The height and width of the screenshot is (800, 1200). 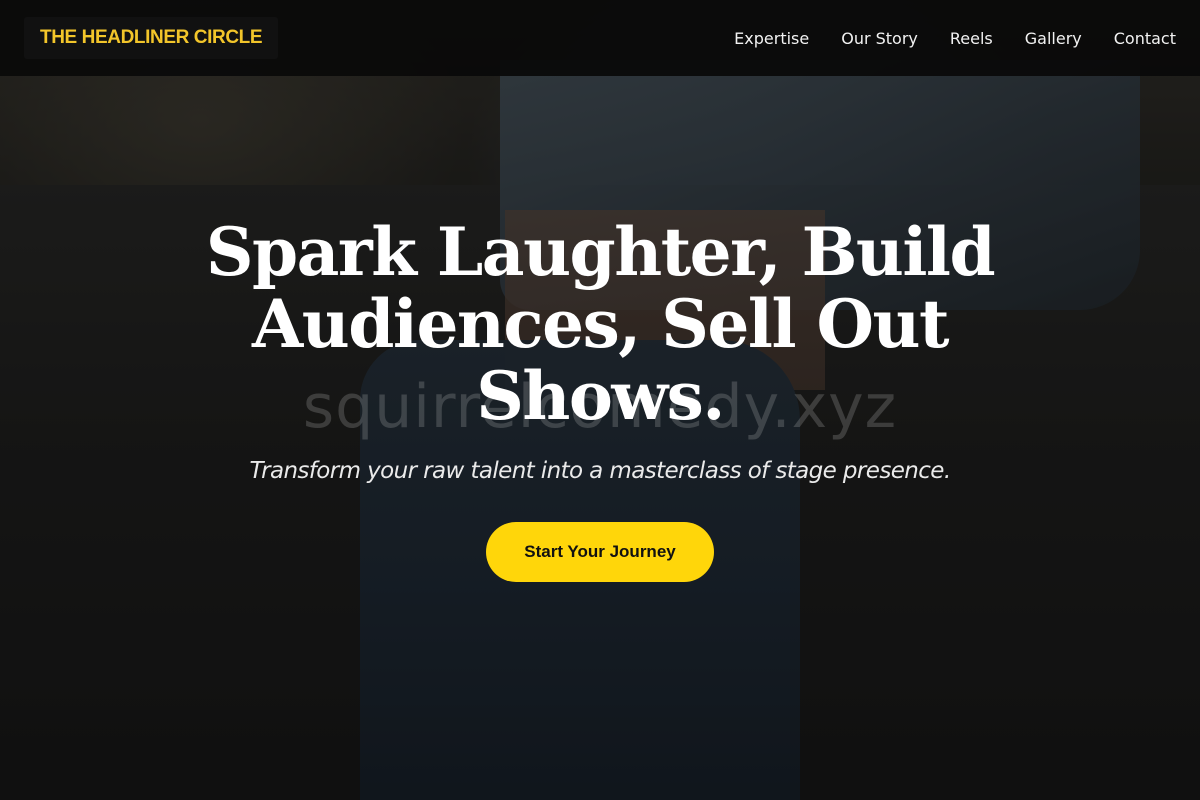 What do you see at coordinates (600, 252) in the screenshot?
I see `headline-line-1: Spark Laughter, Build` at bounding box center [600, 252].